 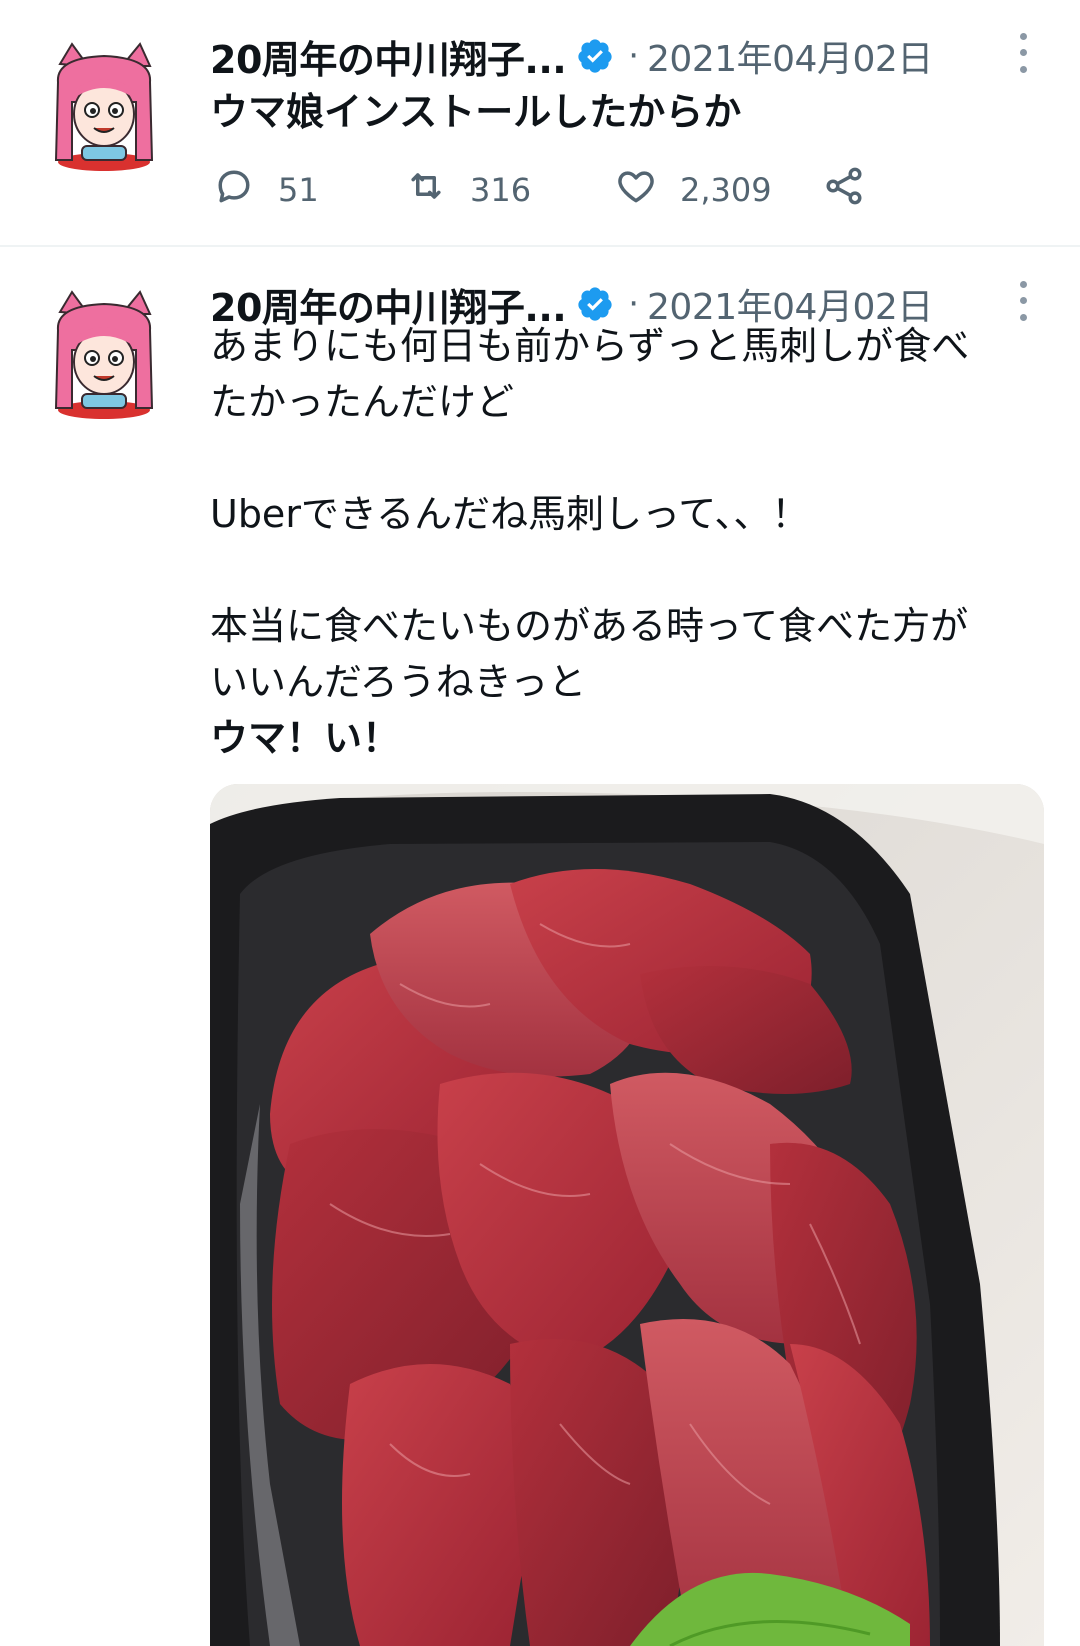 I want to click on like-count: 2,309, so click(x=726, y=190).